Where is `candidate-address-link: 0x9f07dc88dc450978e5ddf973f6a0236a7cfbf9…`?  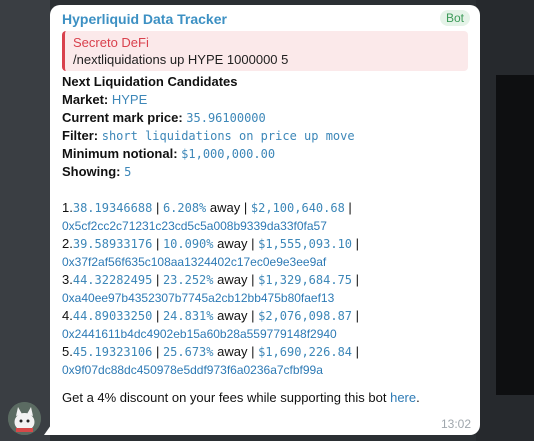
candidate-address-link: 0x9f07dc88dc450978e5ddf973f6a0236a7cfbf9… is located at coordinates (267, 370).